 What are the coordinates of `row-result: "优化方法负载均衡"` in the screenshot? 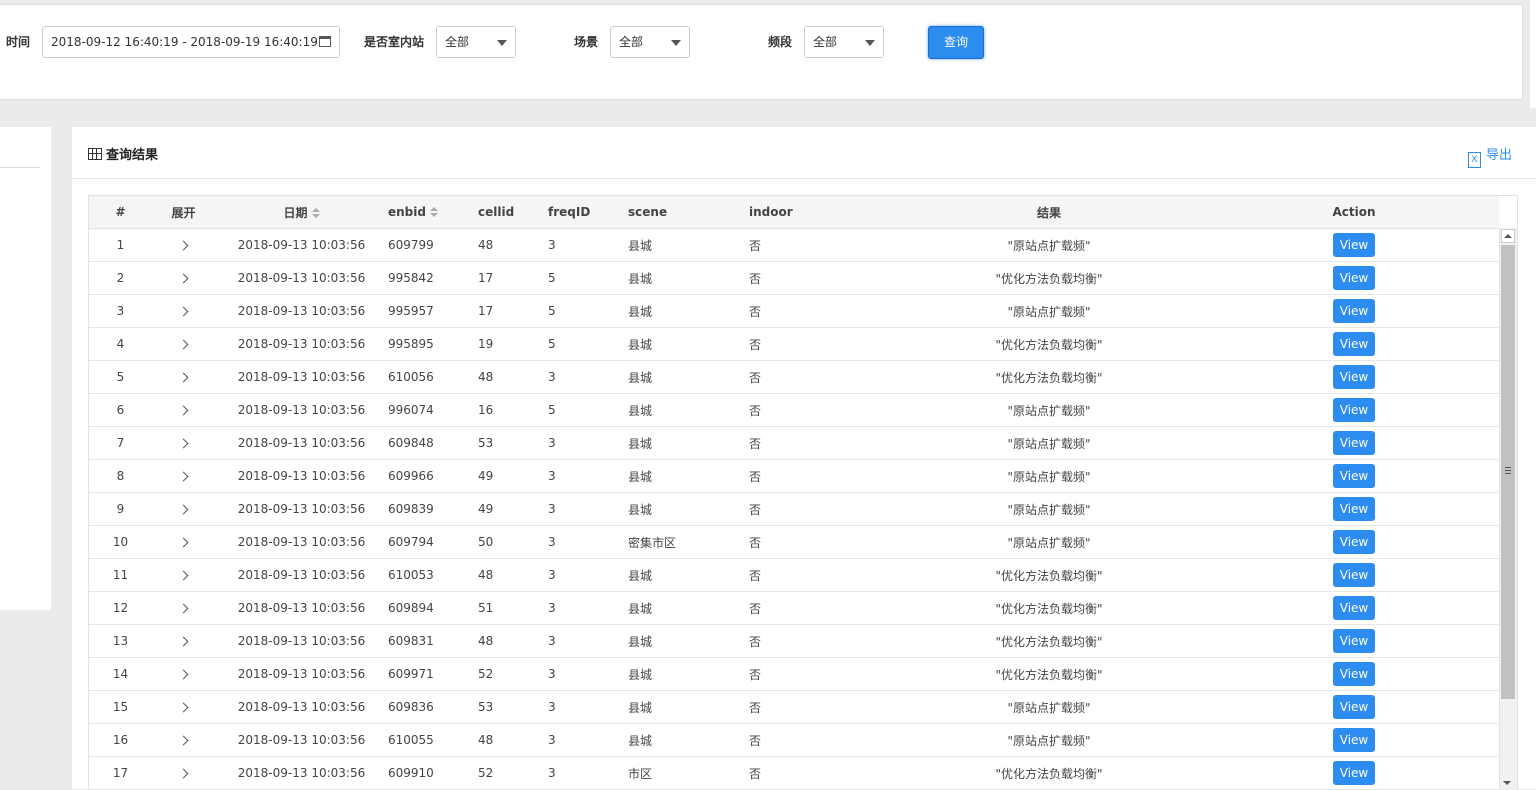 It's located at (1049, 641).